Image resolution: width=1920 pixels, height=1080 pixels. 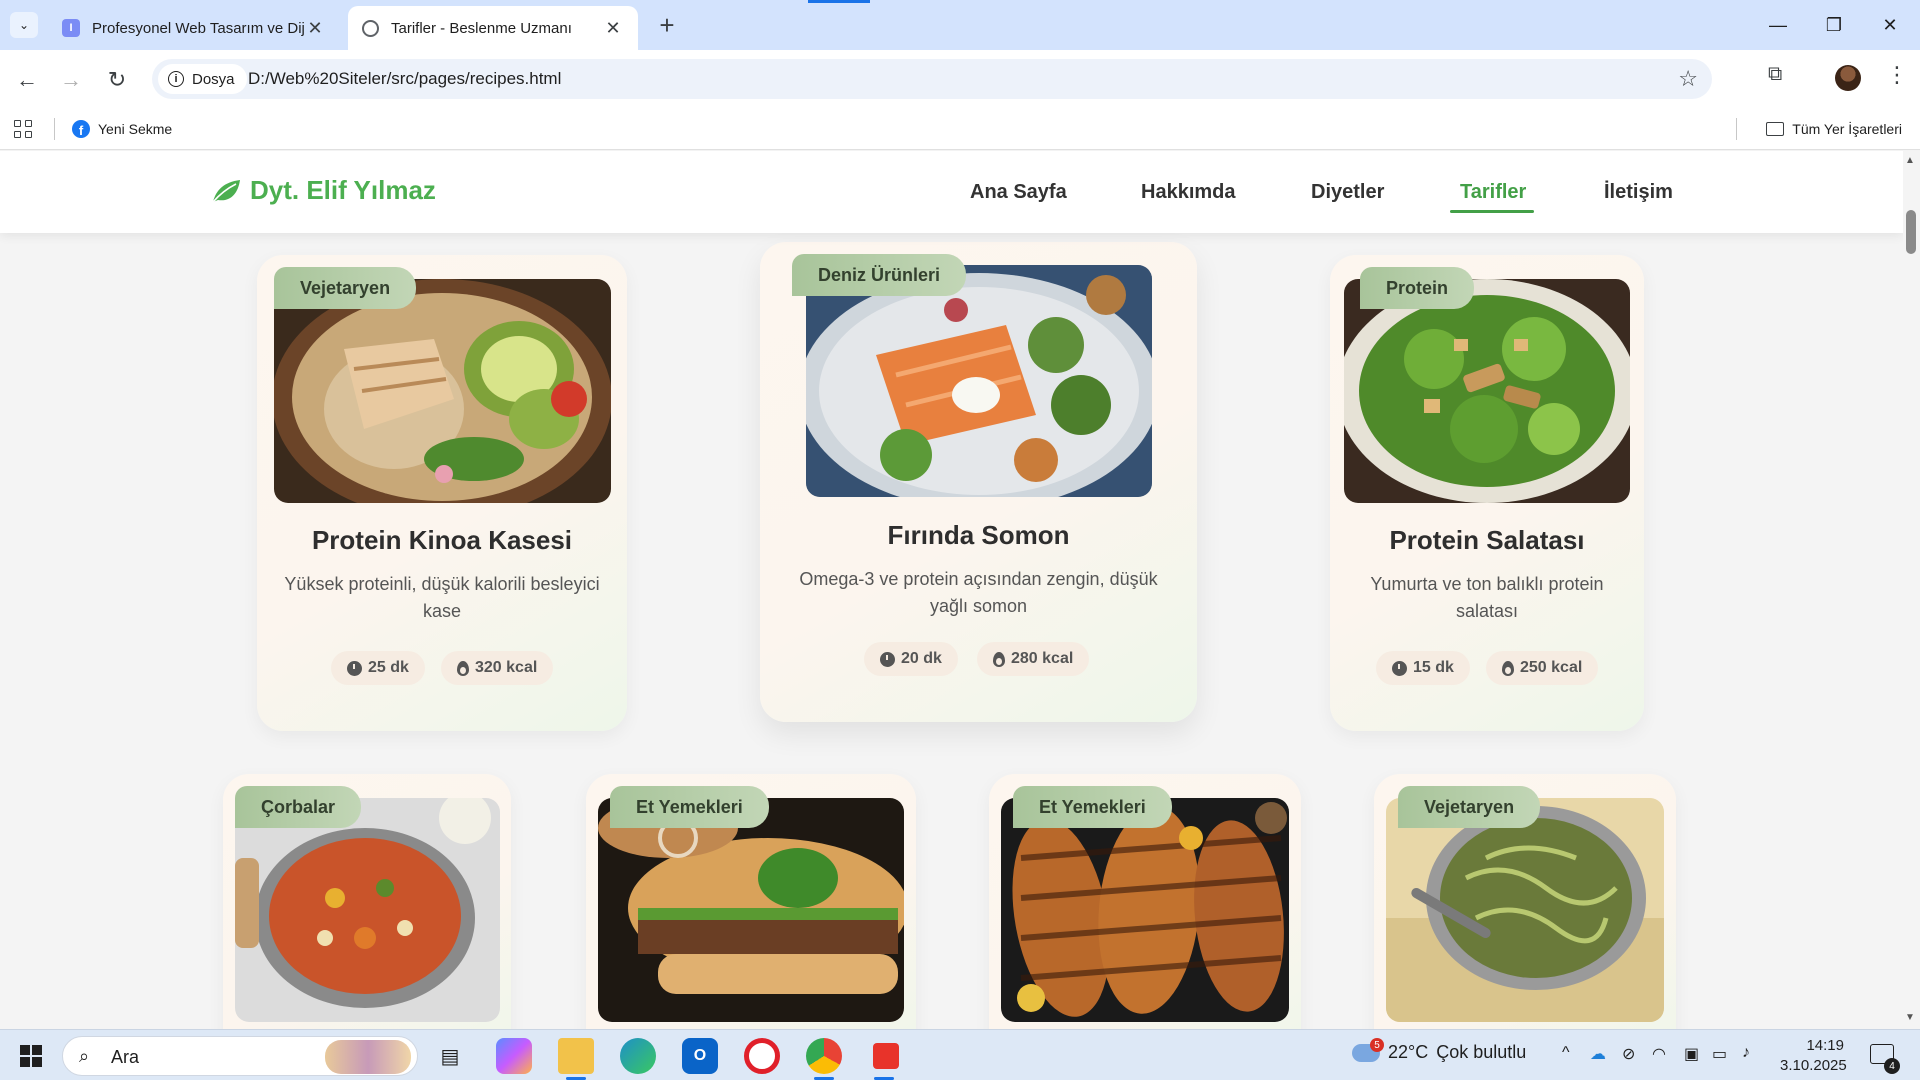 I want to click on nav-link-hakkimda: Hakkımda, so click(x=1188, y=192).